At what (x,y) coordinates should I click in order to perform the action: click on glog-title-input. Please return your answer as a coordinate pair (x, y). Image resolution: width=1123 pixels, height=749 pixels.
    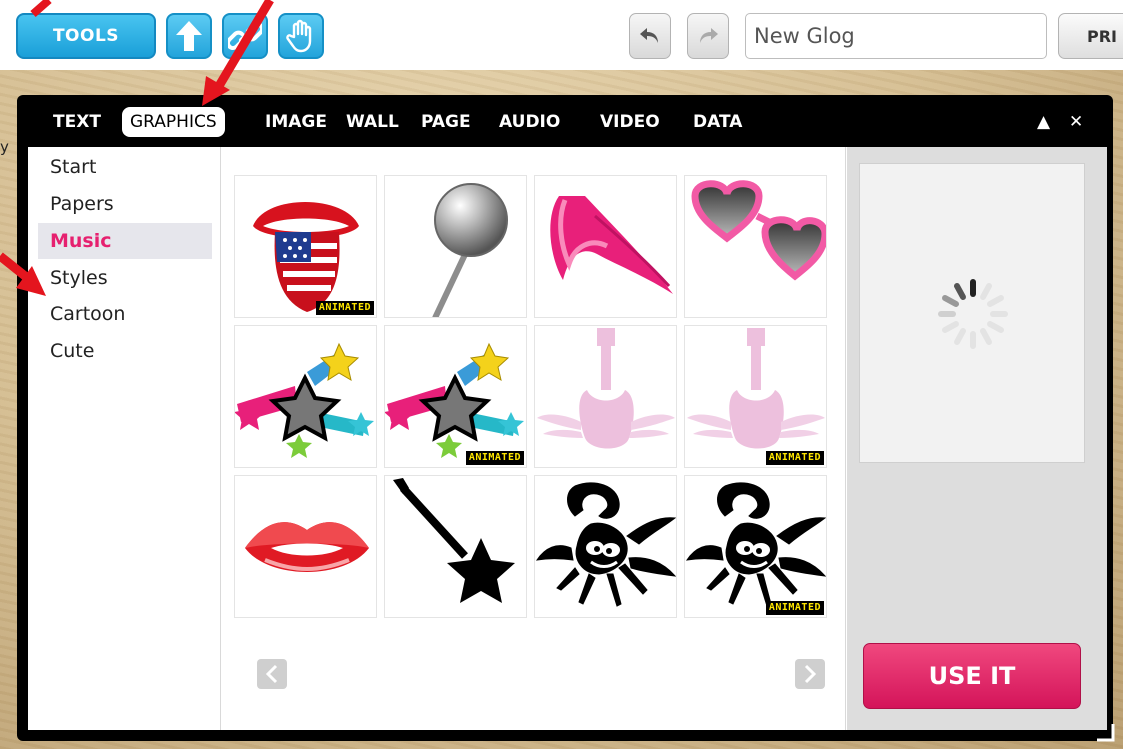
    Looking at the image, I should click on (896, 36).